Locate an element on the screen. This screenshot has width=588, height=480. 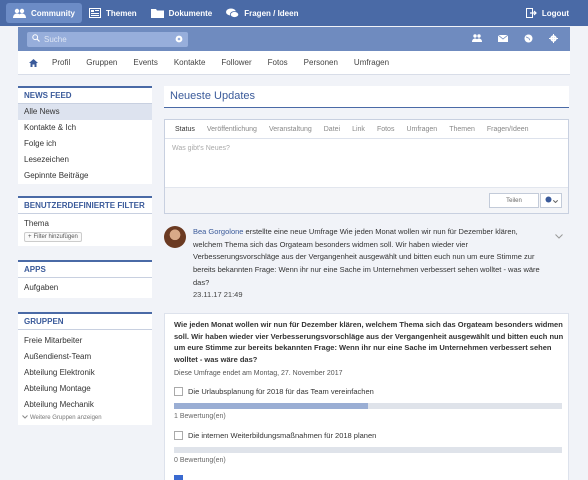
post-author-link: Bea Gorgolone is located at coordinates (218, 231).